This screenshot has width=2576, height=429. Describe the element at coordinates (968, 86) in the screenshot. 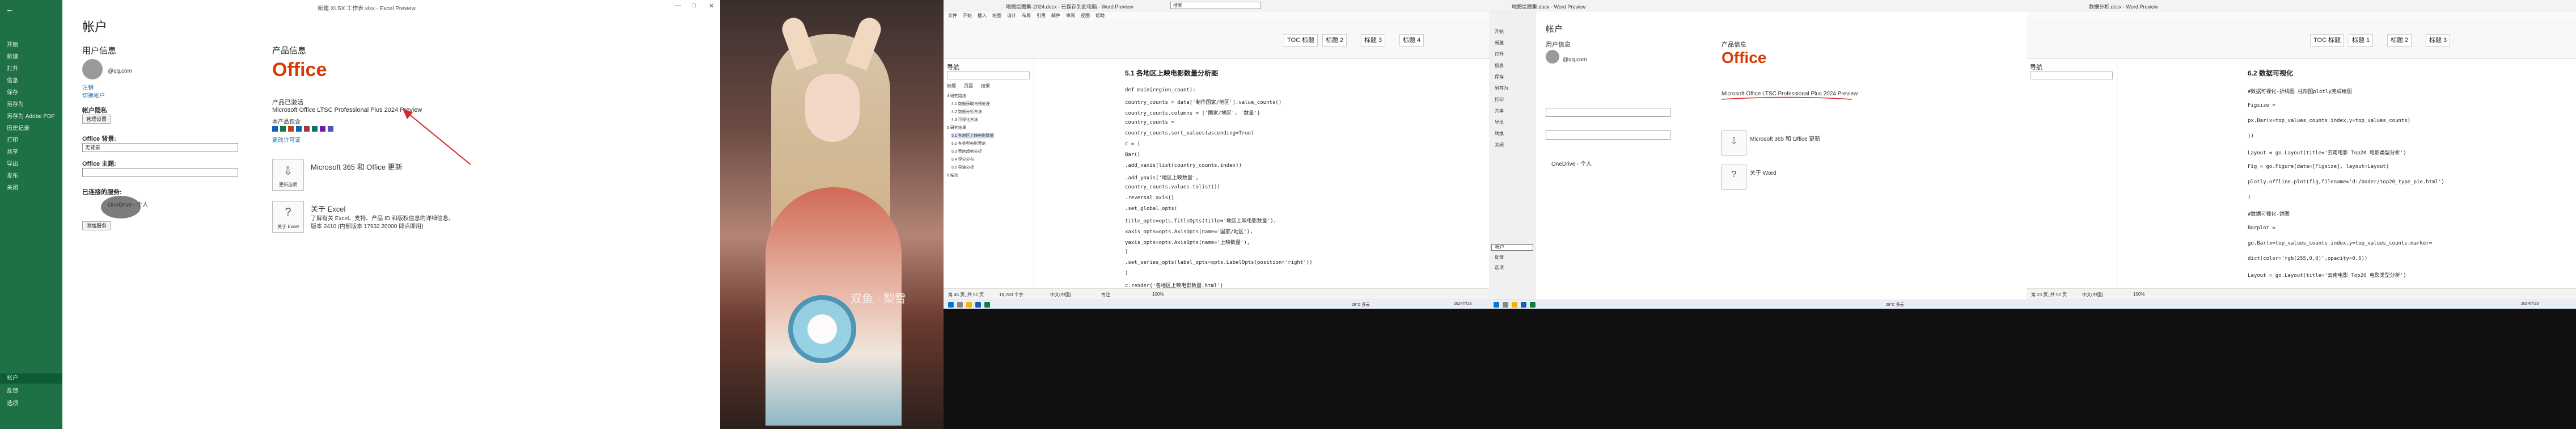

I see `nav-tab: 页面` at that location.